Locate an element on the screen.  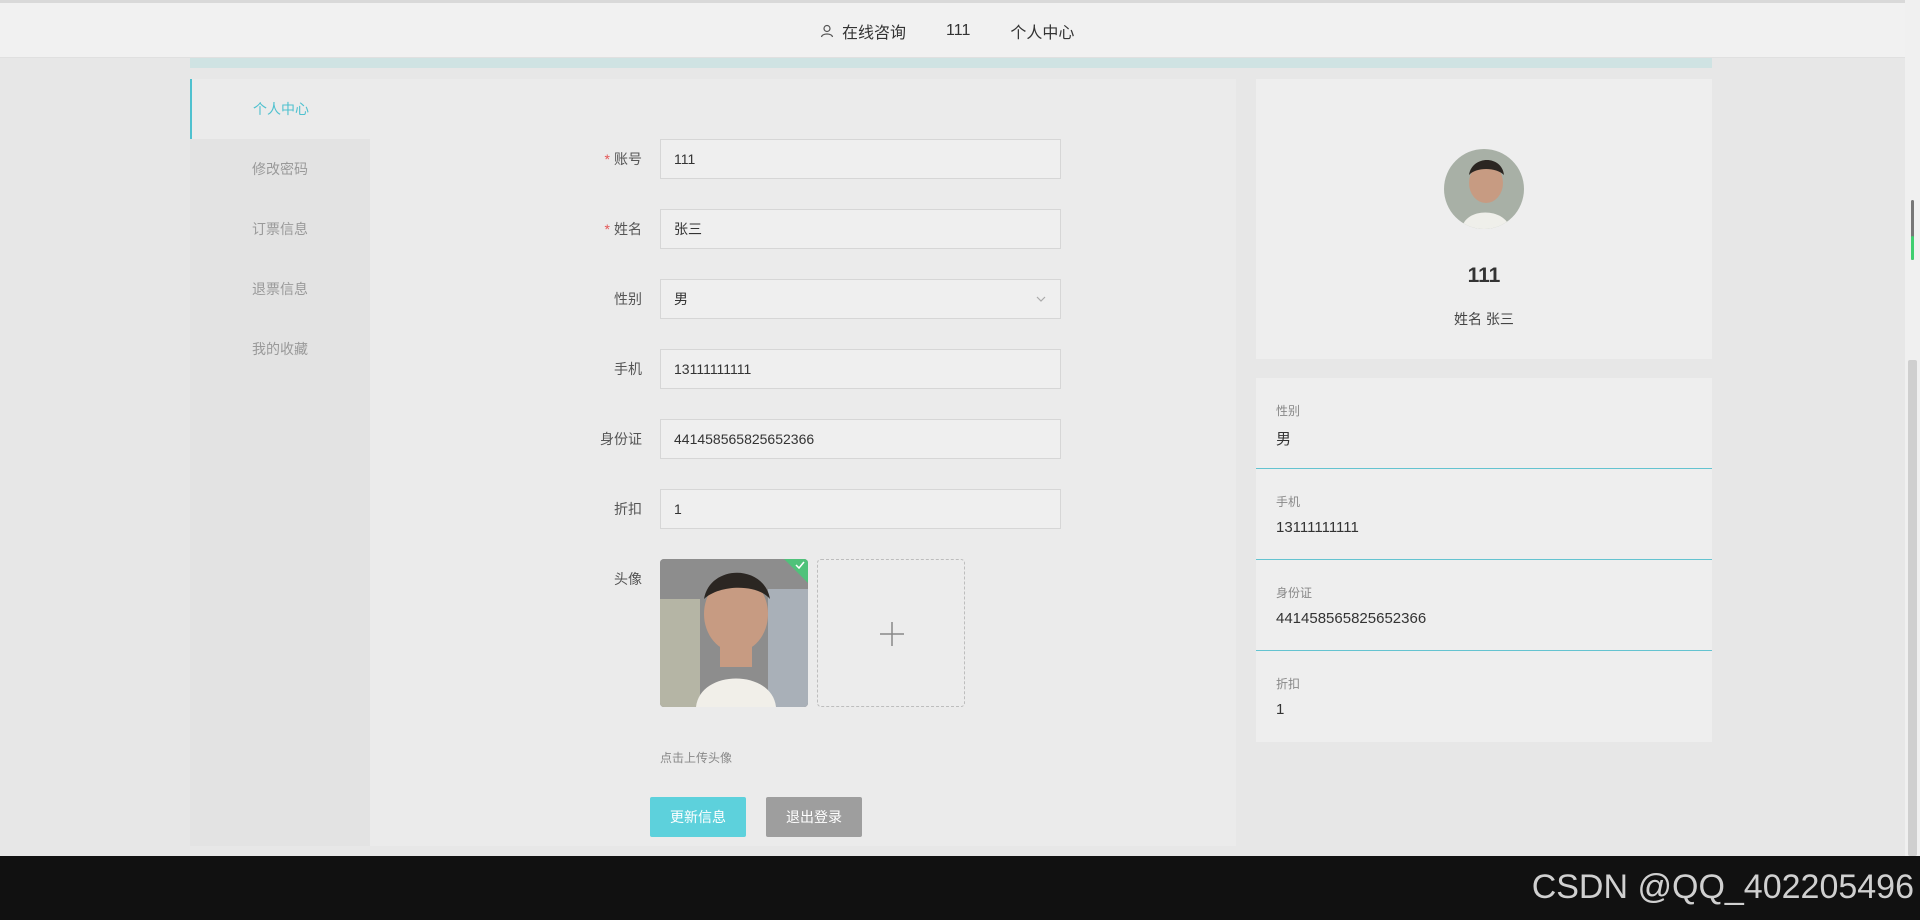
nav-account-label: 111 is located at coordinates (958, 30).